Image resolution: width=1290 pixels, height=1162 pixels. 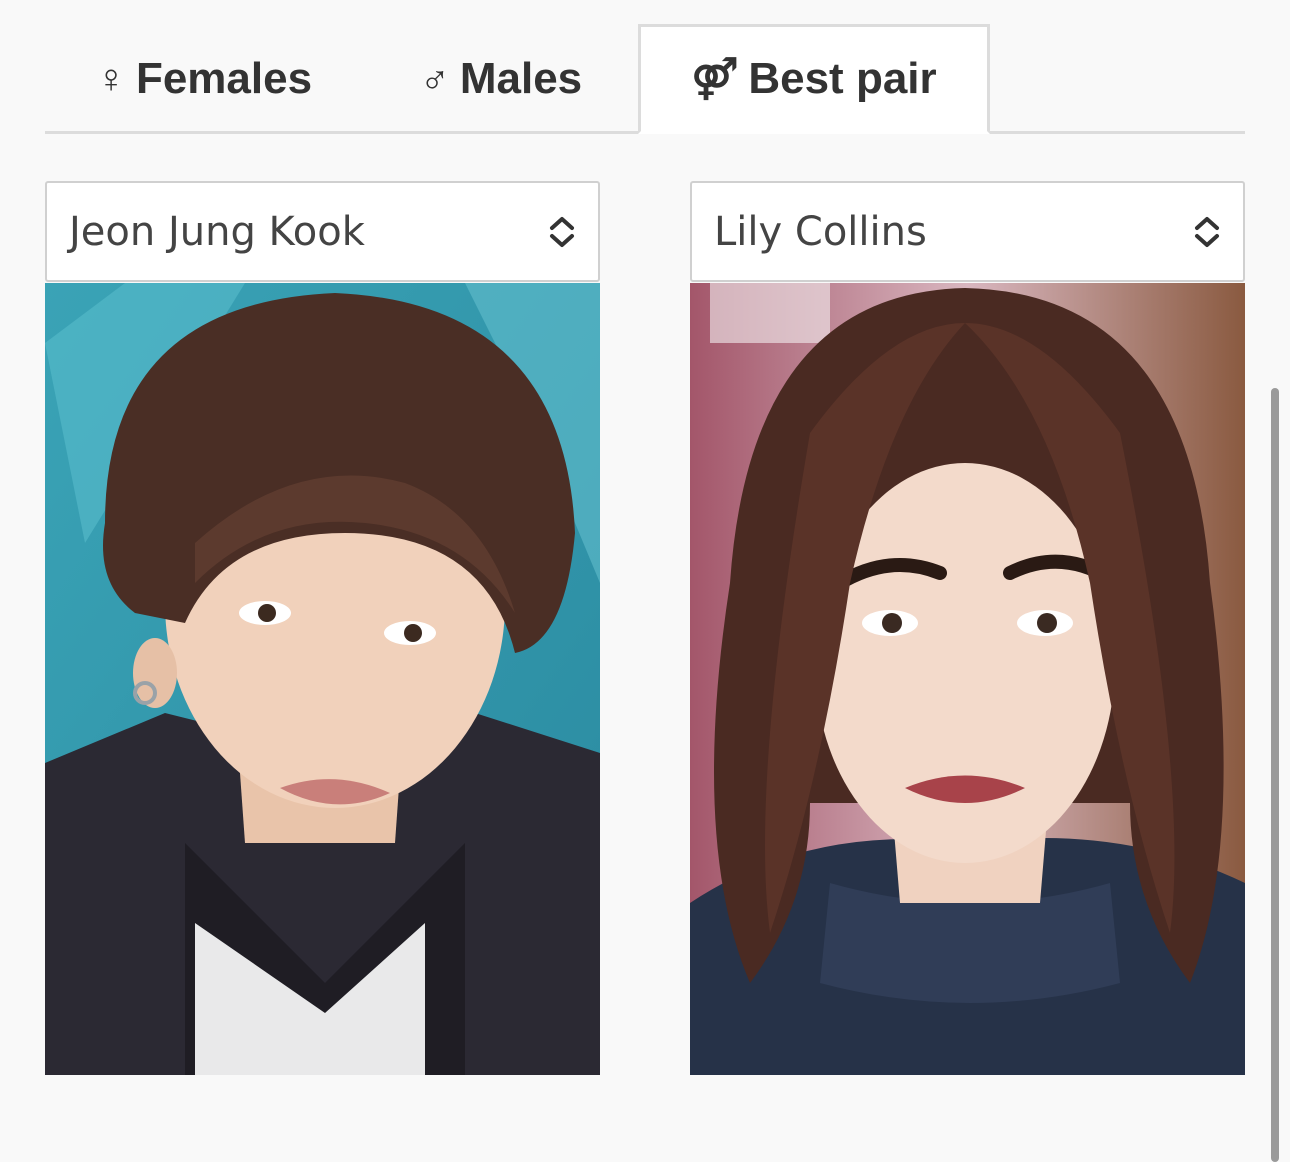 I want to click on tab-males: ♂ Males, so click(x=501, y=79).